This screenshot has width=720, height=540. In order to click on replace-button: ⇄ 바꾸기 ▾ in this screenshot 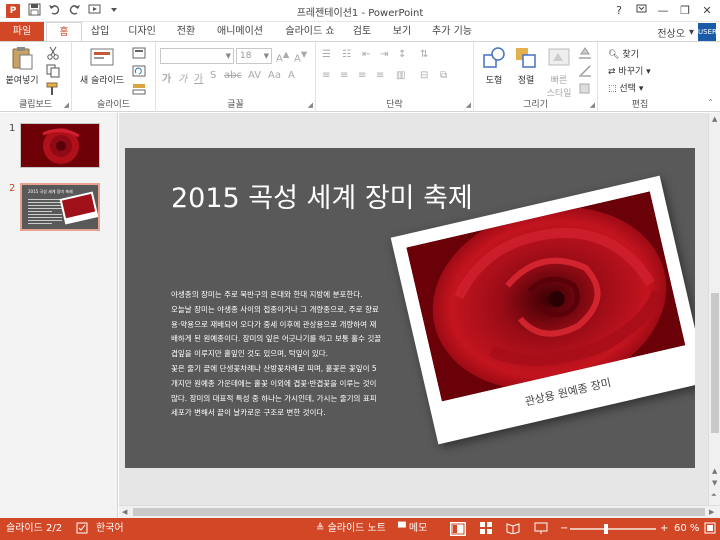, I will do `click(629, 70)`.